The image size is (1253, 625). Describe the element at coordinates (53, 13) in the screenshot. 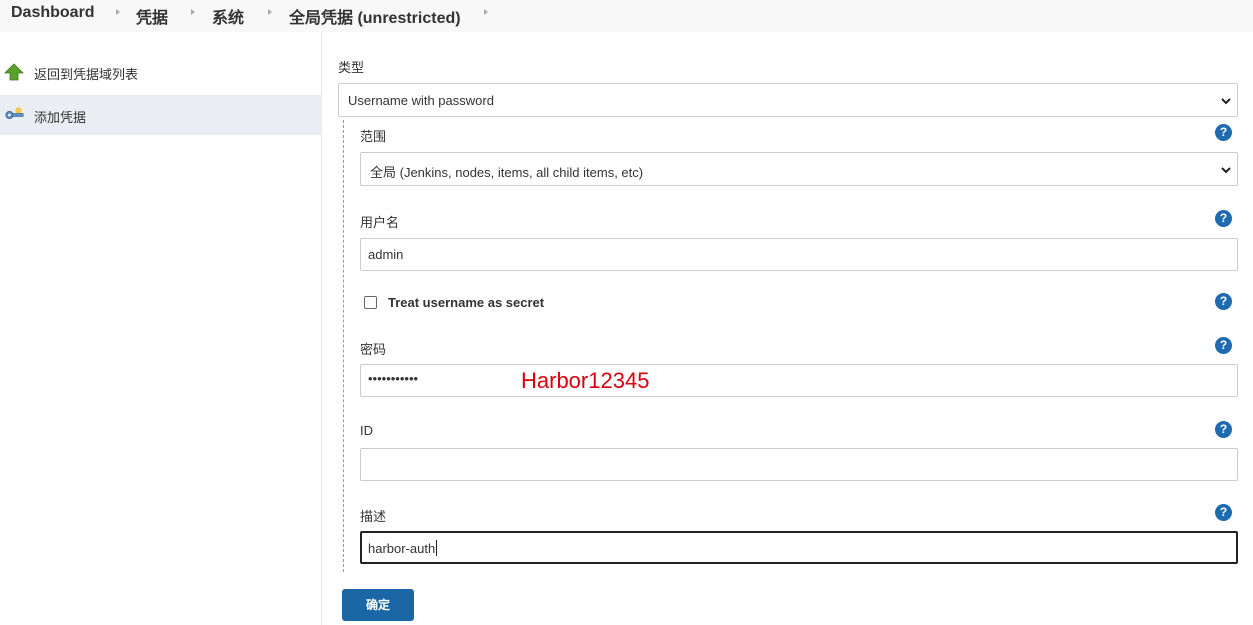

I see `breadcrumb-dashboard: Dashboard` at that location.